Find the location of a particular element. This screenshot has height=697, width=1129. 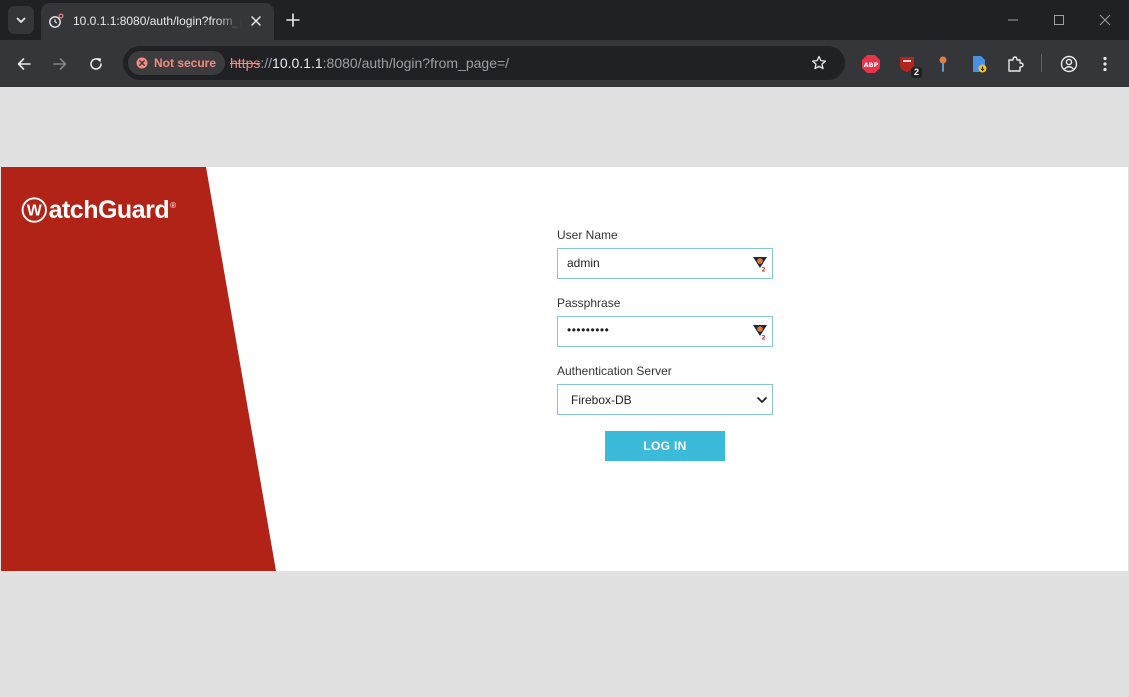

svg-text: ABP is located at coordinates (871, 65).